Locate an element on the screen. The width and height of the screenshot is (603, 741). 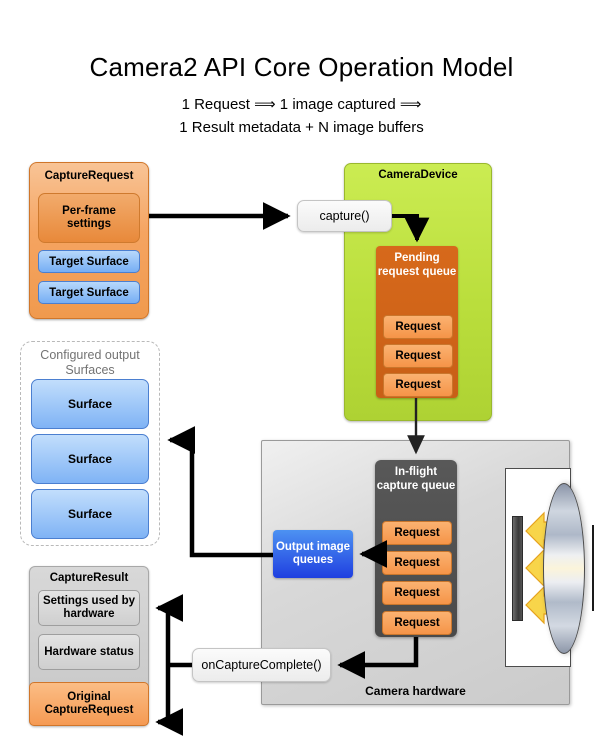
page-title: Camera2 API Core Operation Model is located at coordinates (301, 67).